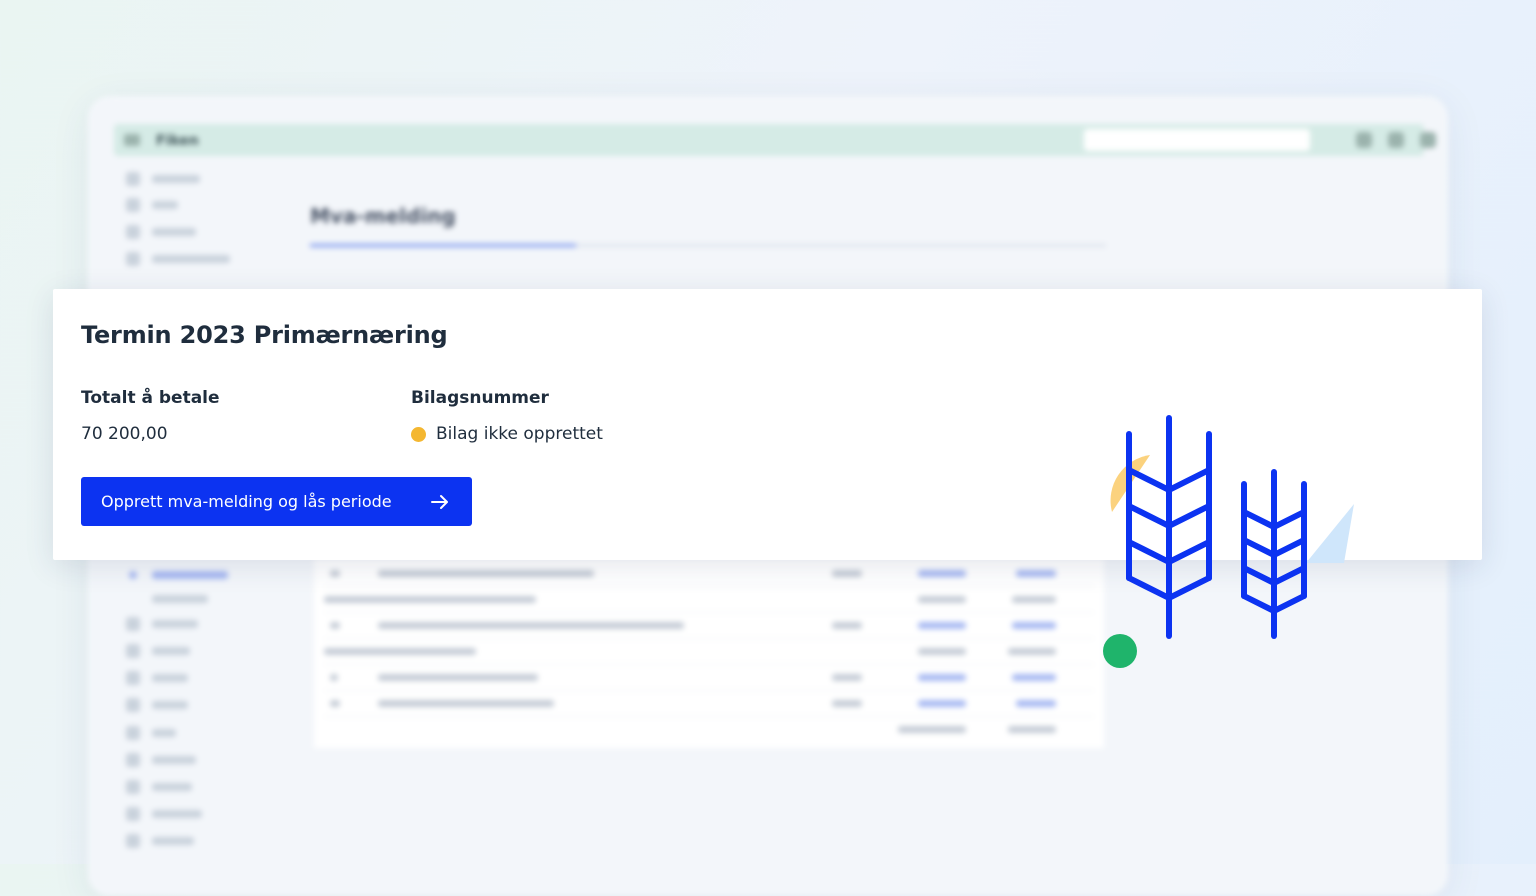  I want to click on decorative-illustration, so click(1228, 541).